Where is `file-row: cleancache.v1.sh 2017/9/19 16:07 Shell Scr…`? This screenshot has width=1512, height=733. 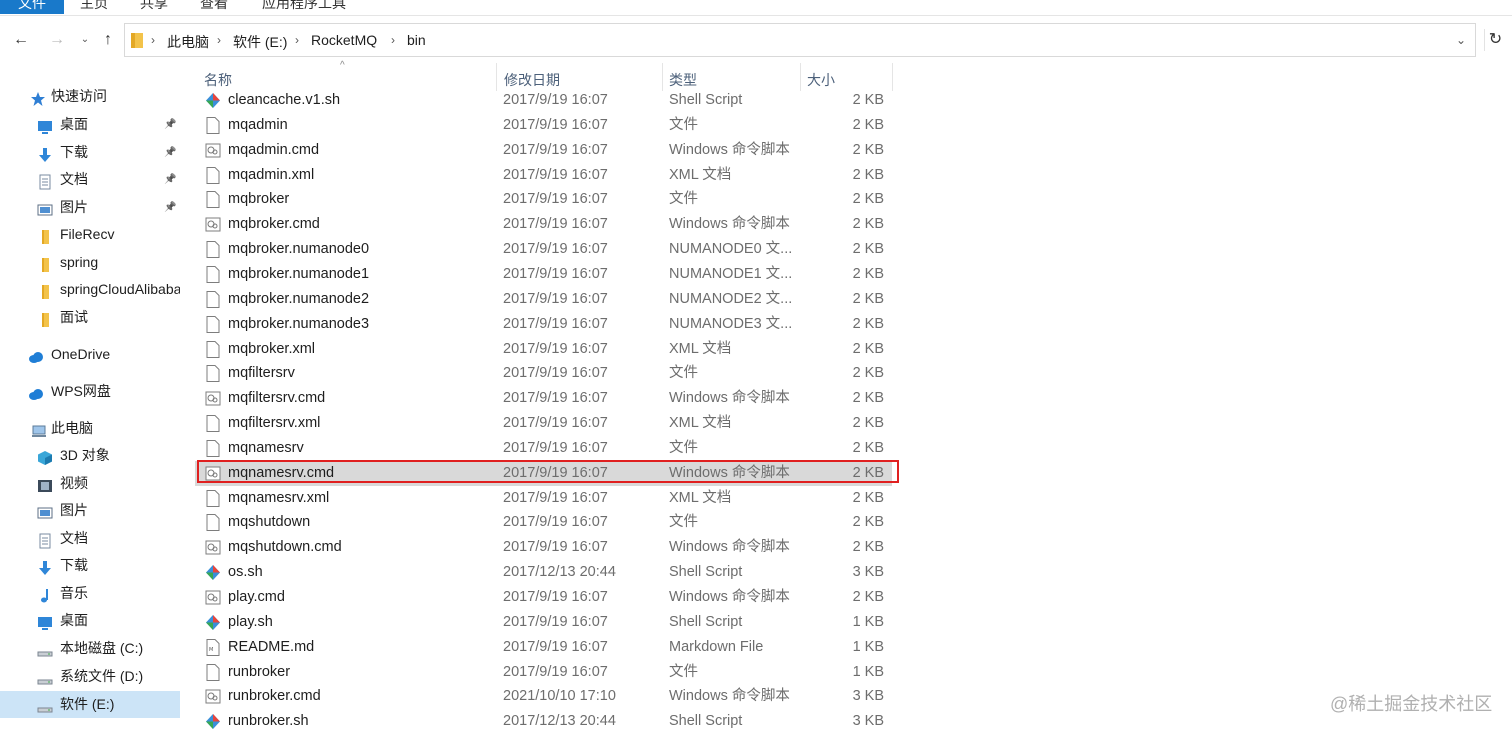 file-row: cleancache.v1.sh 2017/9/19 16:07 Shell Scr… is located at coordinates (543, 100).